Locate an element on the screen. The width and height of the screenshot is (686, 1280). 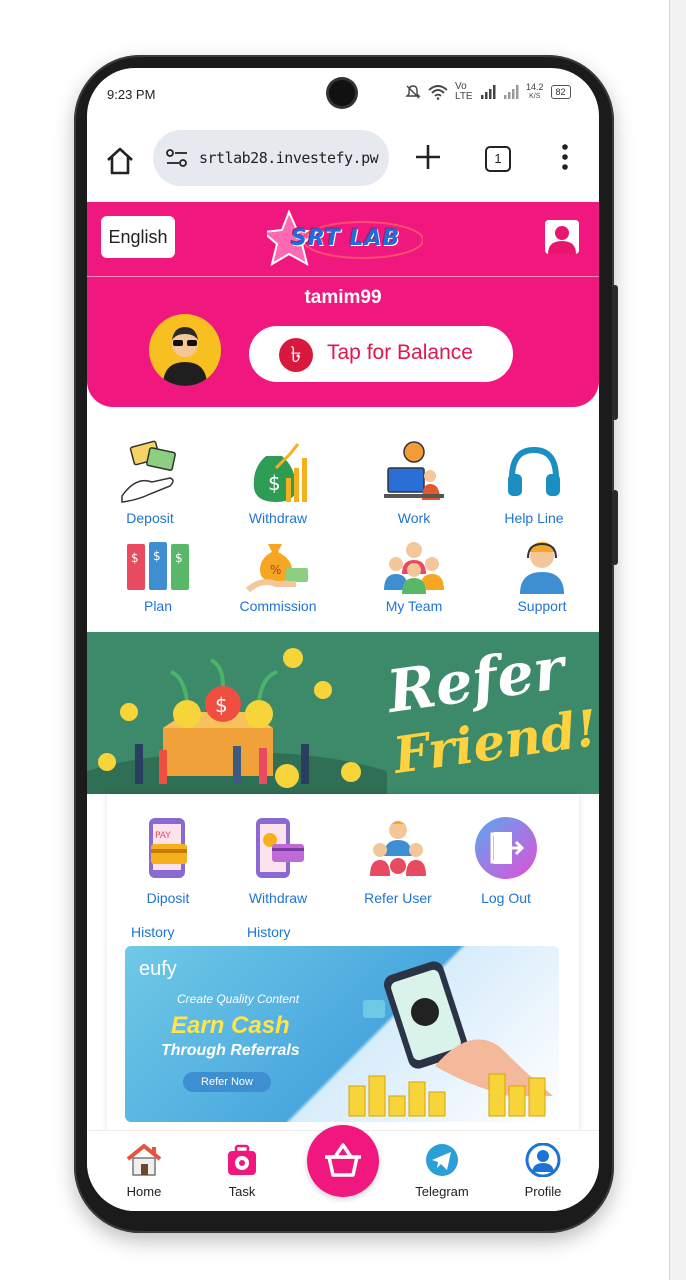
menu-my-team-label: My Team is located at coordinates (414, 606).